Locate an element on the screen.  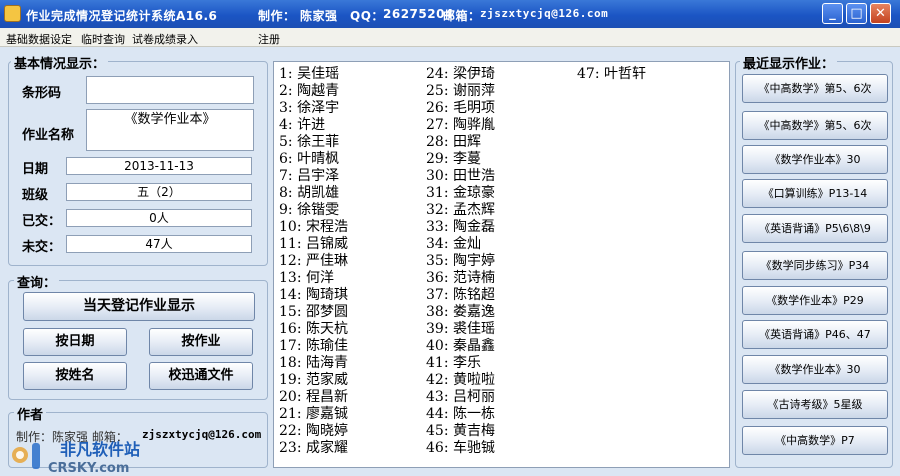
basic-info-title: 基本情况显示： is located at coordinates (60, 62).